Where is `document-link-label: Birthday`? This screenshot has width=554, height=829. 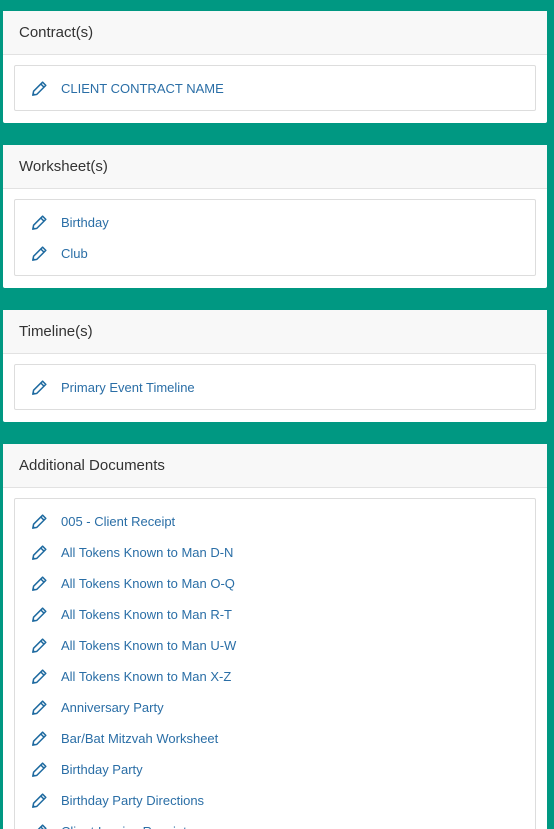
document-link-label: Birthday is located at coordinates (85, 222).